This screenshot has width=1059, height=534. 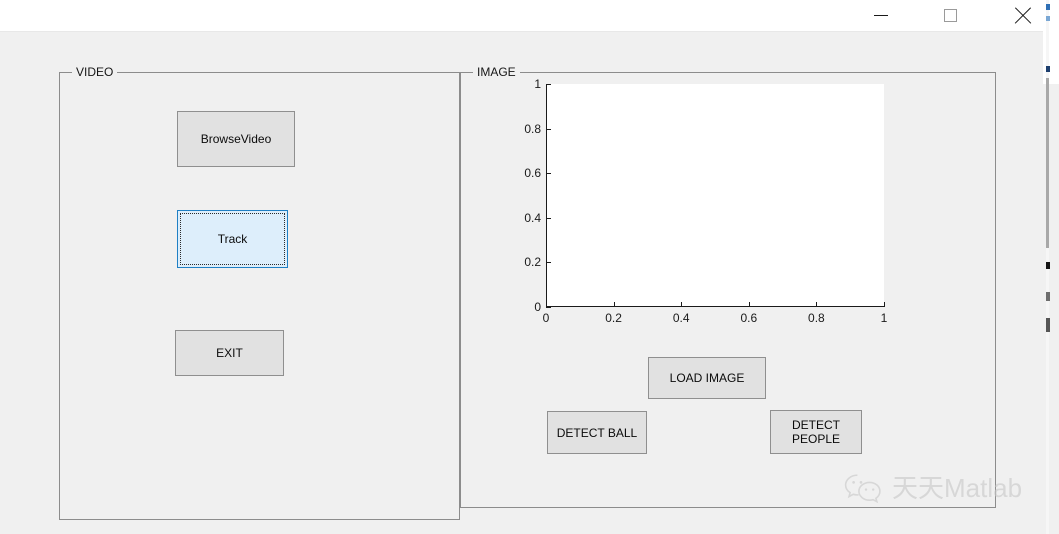 What do you see at coordinates (546, 318) in the screenshot?
I see `x-tick-label: 0` at bounding box center [546, 318].